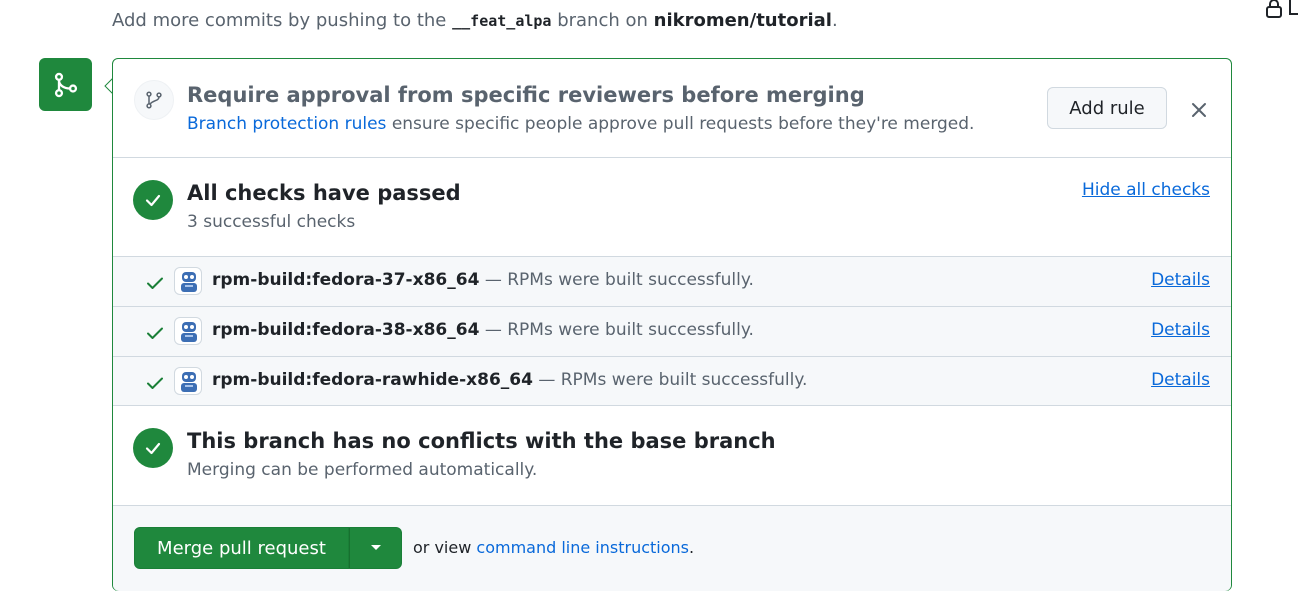 The image size is (1298, 603). What do you see at coordinates (1146, 190) in the screenshot?
I see `hide-all-checks-link: Hide all checks` at bounding box center [1146, 190].